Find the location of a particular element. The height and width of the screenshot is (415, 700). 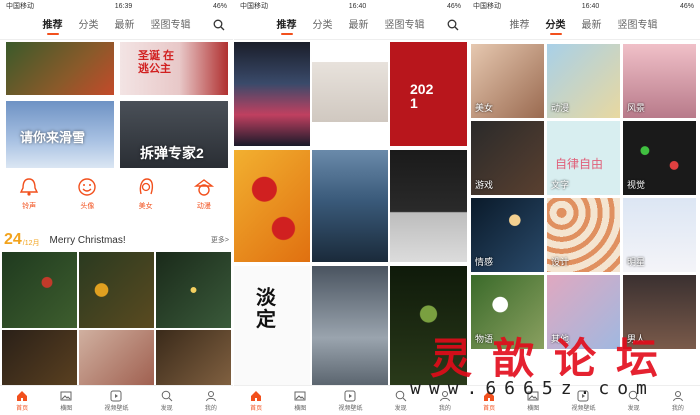

banner-skiing: 请你来滑雪 is located at coordinates (60, 134).